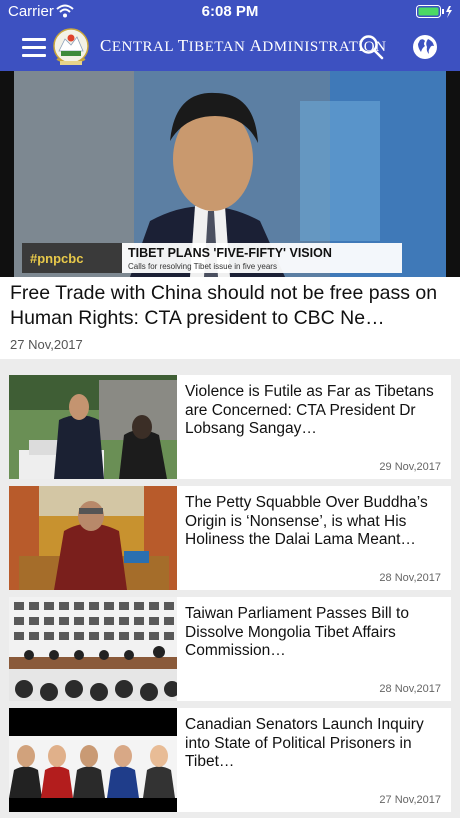 Image resolution: width=460 pixels, height=818 pixels. I want to click on featured-article-date: 27 Nov,2017, so click(46, 344).